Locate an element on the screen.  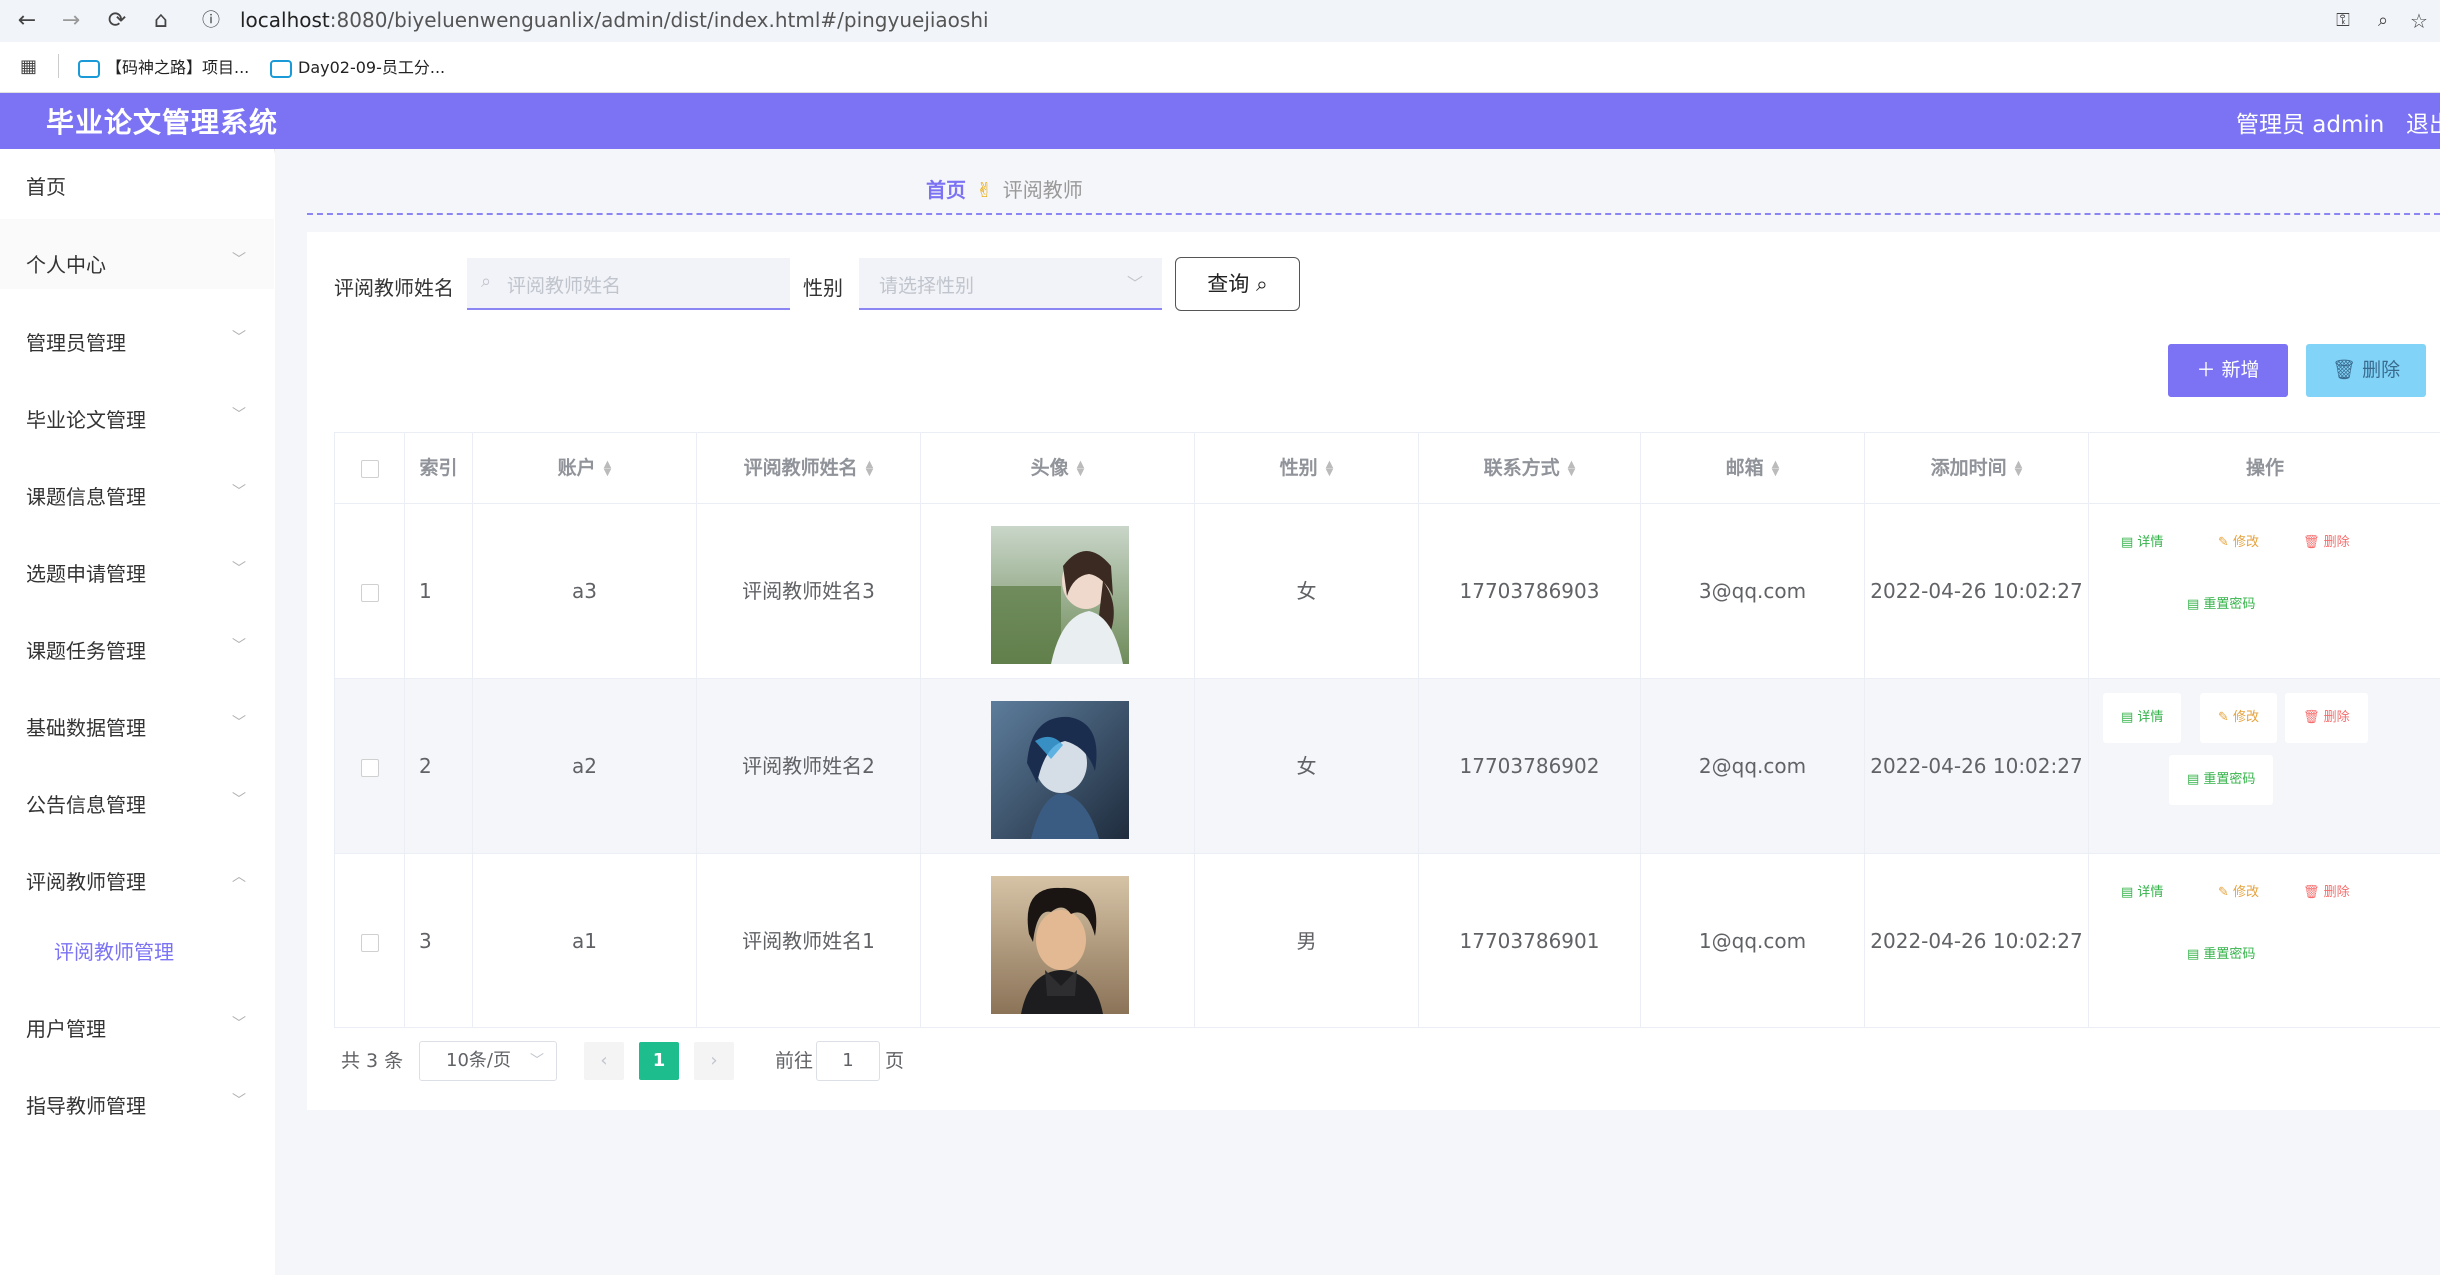
col-name: 评阅教师姓名 ▲ ▼ is located at coordinates (809, 468).